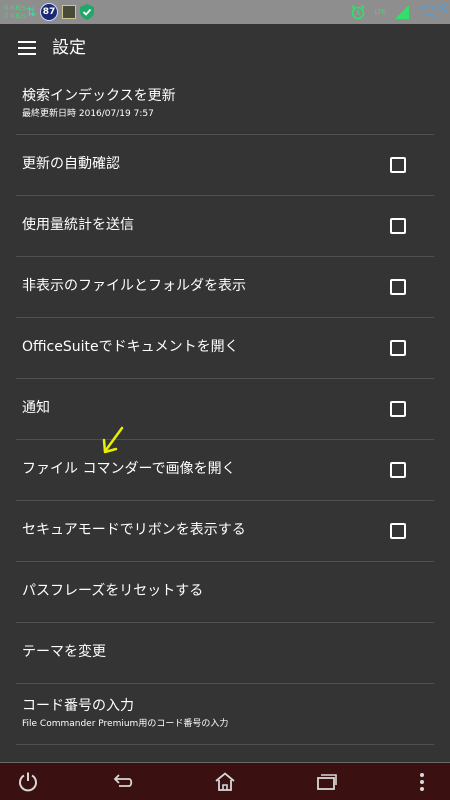 This screenshot has width=450, height=800. I want to click on clock: 7/19 (火) 7:57, so click(433, 12).